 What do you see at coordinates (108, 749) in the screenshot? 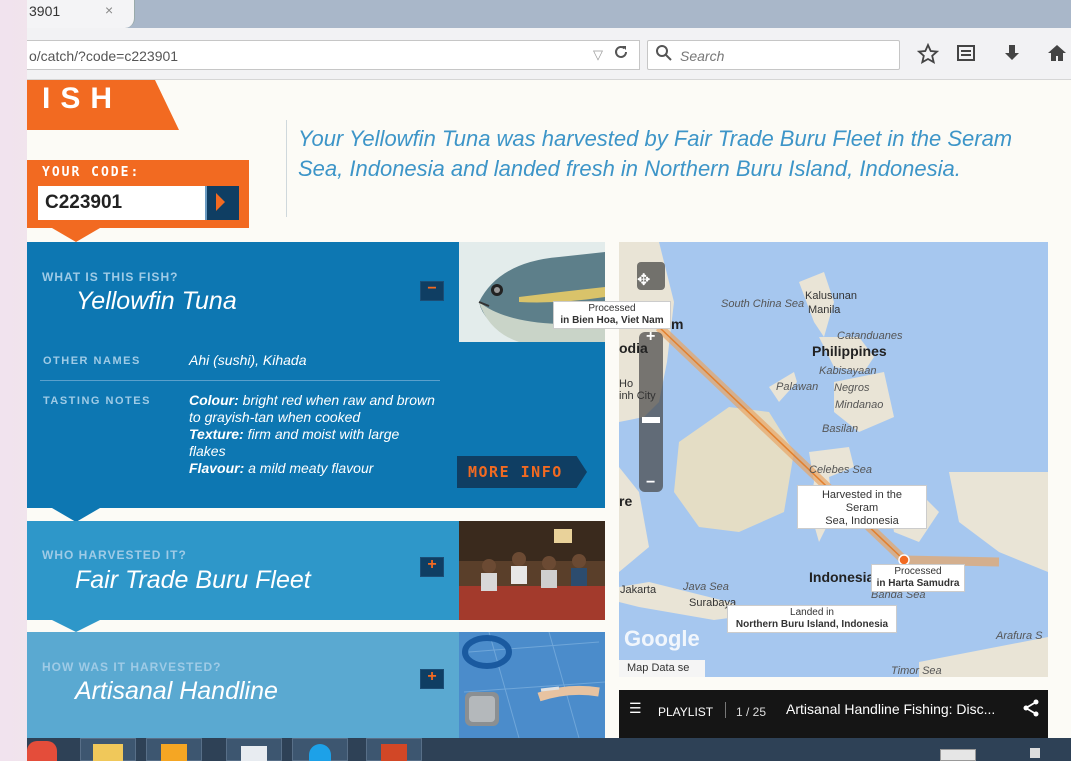
I see `explorer-taskbar-icon` at bounding box center [108, 749].